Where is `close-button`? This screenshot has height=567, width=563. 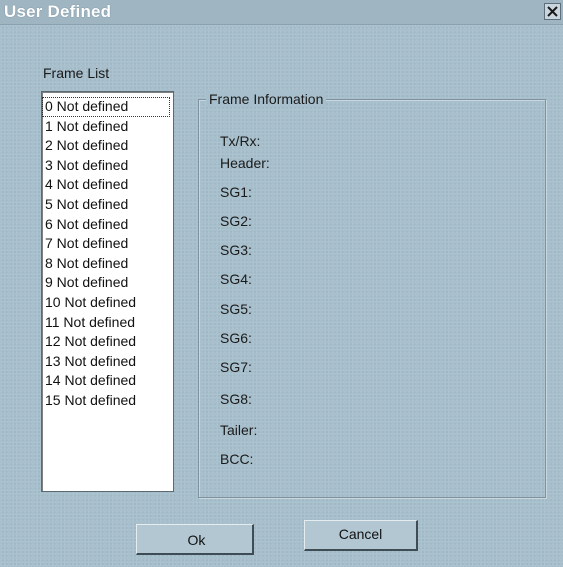
close-button is located at coordinates (552, 11).